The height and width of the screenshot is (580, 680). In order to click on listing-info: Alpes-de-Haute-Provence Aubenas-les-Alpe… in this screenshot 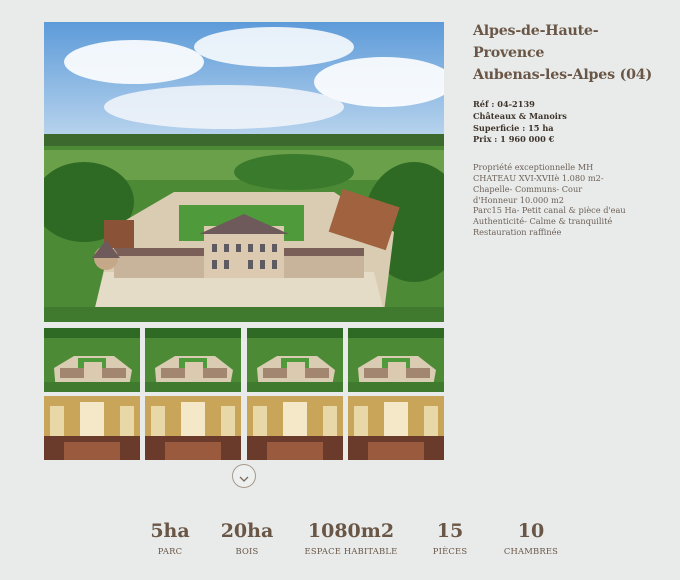, I will do `click(568, 129)`.